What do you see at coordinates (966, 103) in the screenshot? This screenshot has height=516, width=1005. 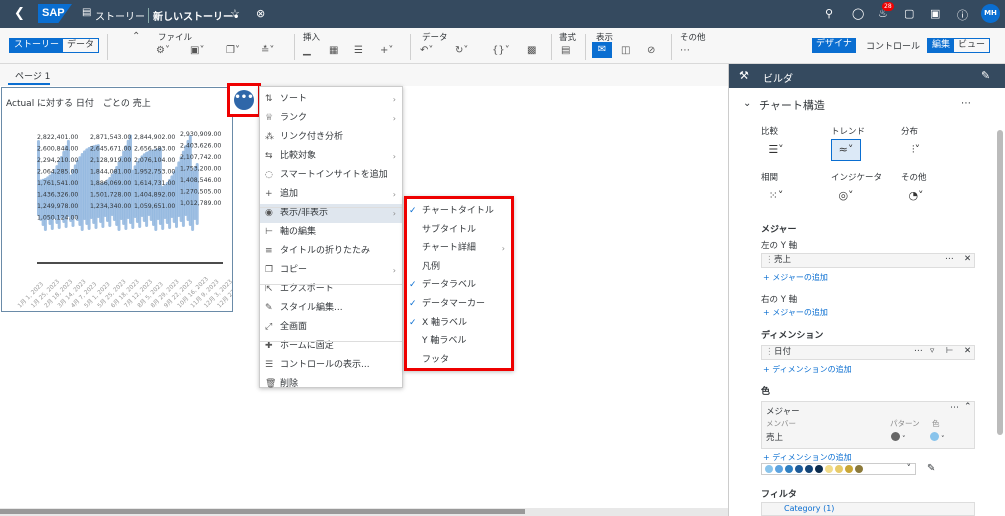 I see `section-more-icon: ⋯` at bounding box center [966, 103].